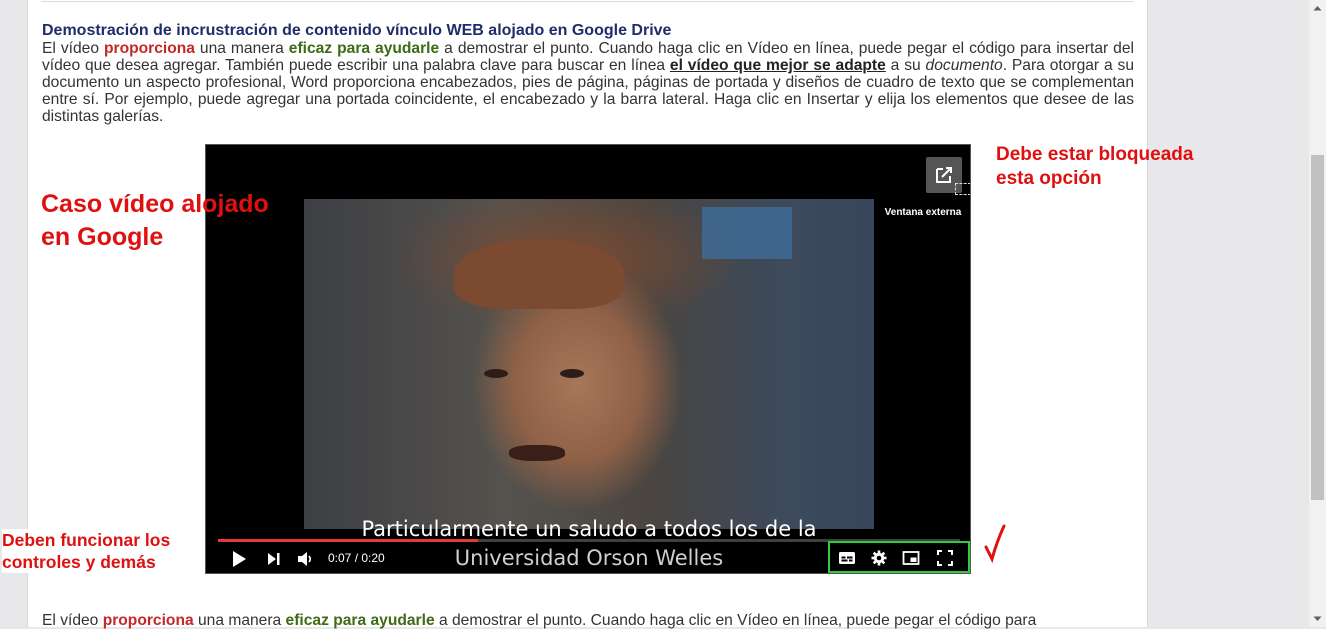 The image size is (1326, 629). I want to click on scrollbar-thumb, so click(1317, 327).